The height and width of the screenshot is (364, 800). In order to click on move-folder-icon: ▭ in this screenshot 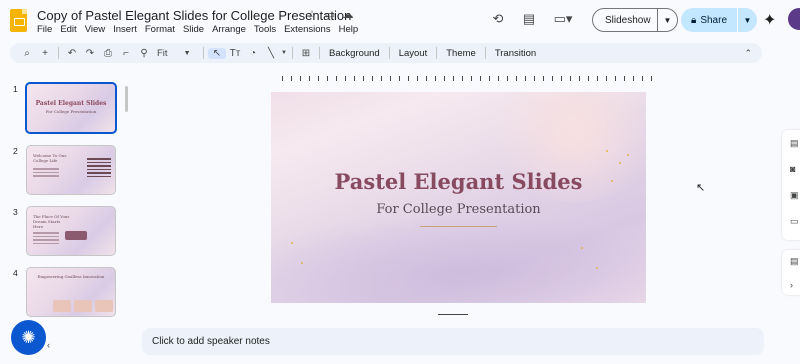, I will do `click(330, 15)`.